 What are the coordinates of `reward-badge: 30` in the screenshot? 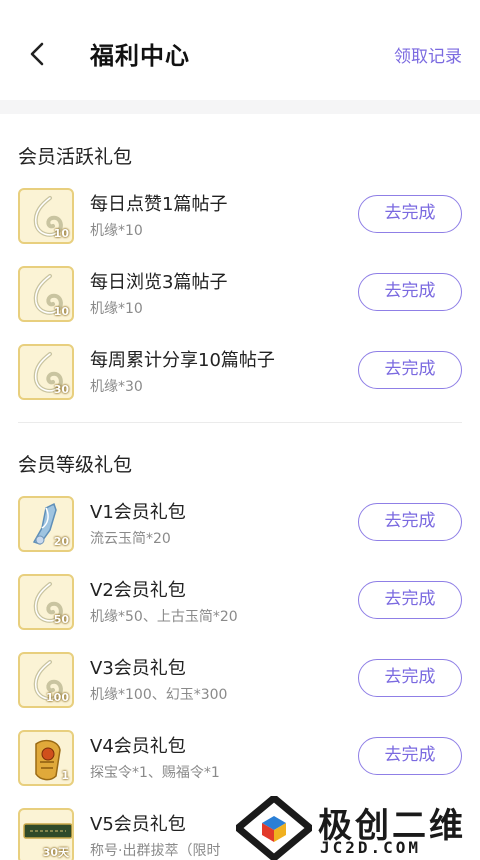 It's located at (61, 389).